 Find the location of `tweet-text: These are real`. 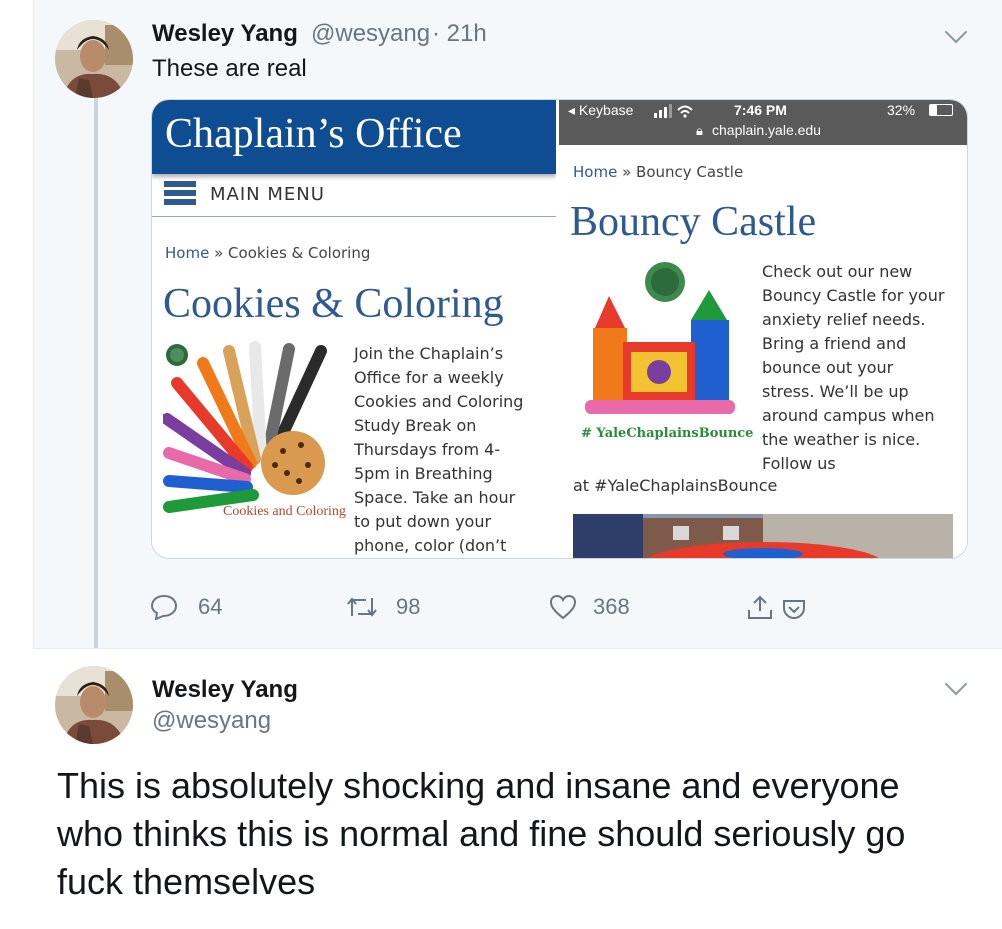

tweet-text: These are real is located at coordinates (229, 68).